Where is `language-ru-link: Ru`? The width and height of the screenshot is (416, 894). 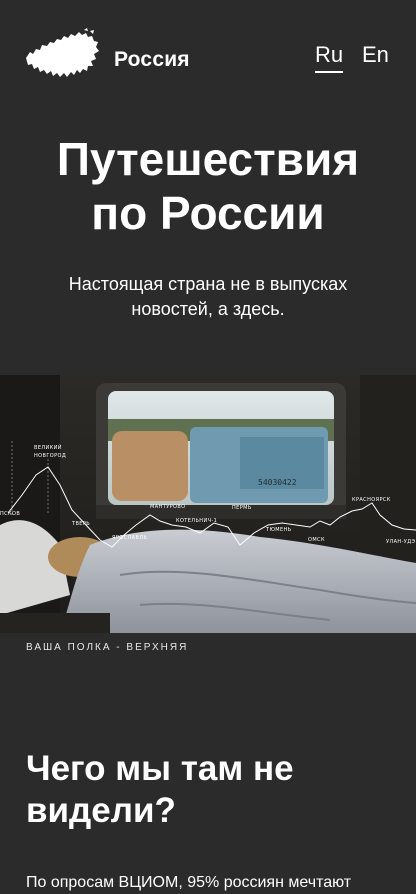
language-ru-link: Ru is located at coordinates (329, 57).